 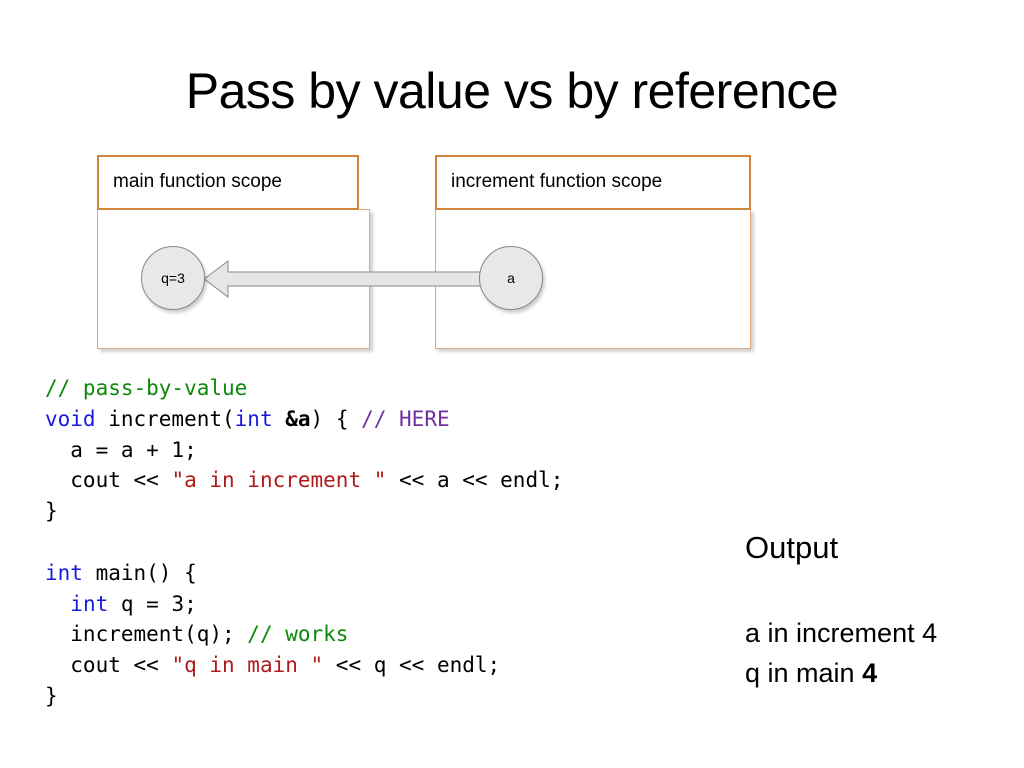 I want to click on increment-scope-header: increment function scope, so click(x=593, y=182).